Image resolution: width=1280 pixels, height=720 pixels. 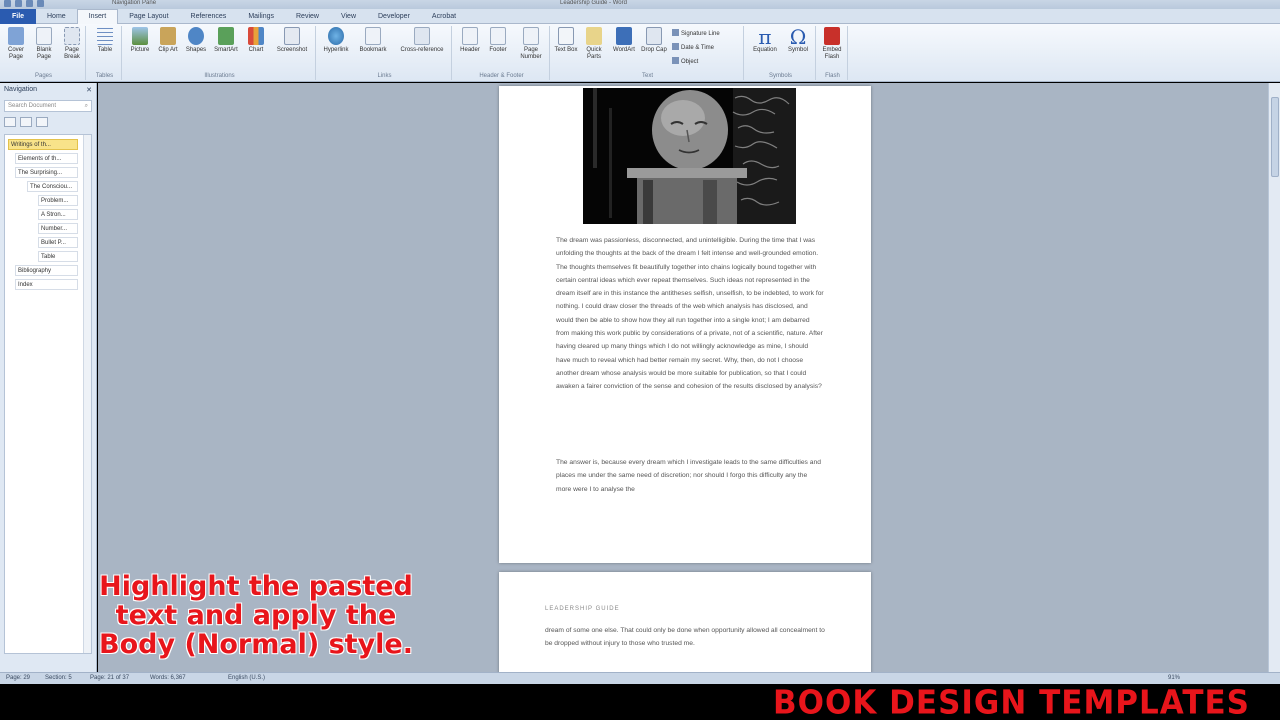 I want to click on footer-icon, so click(x=498, y=36).